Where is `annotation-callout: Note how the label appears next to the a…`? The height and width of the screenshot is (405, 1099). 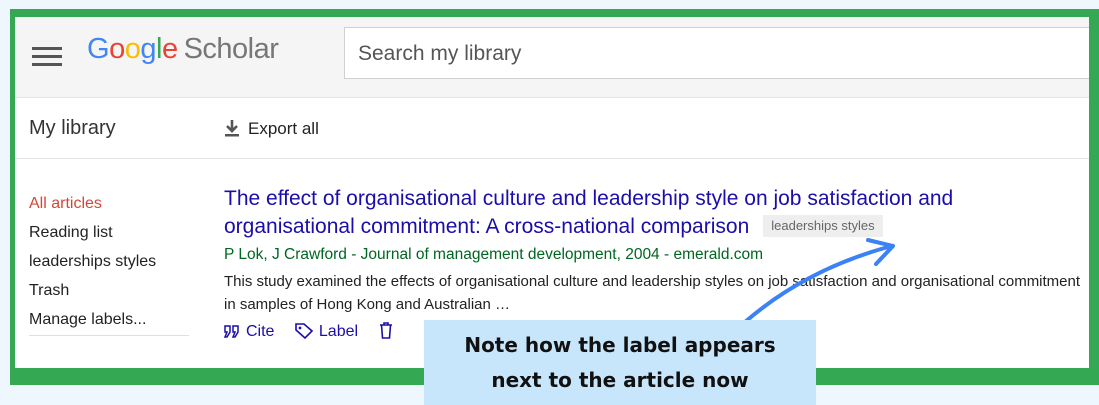
annotation-callout: Note how the label appears next to the a… is located at coordinates (620, 362).